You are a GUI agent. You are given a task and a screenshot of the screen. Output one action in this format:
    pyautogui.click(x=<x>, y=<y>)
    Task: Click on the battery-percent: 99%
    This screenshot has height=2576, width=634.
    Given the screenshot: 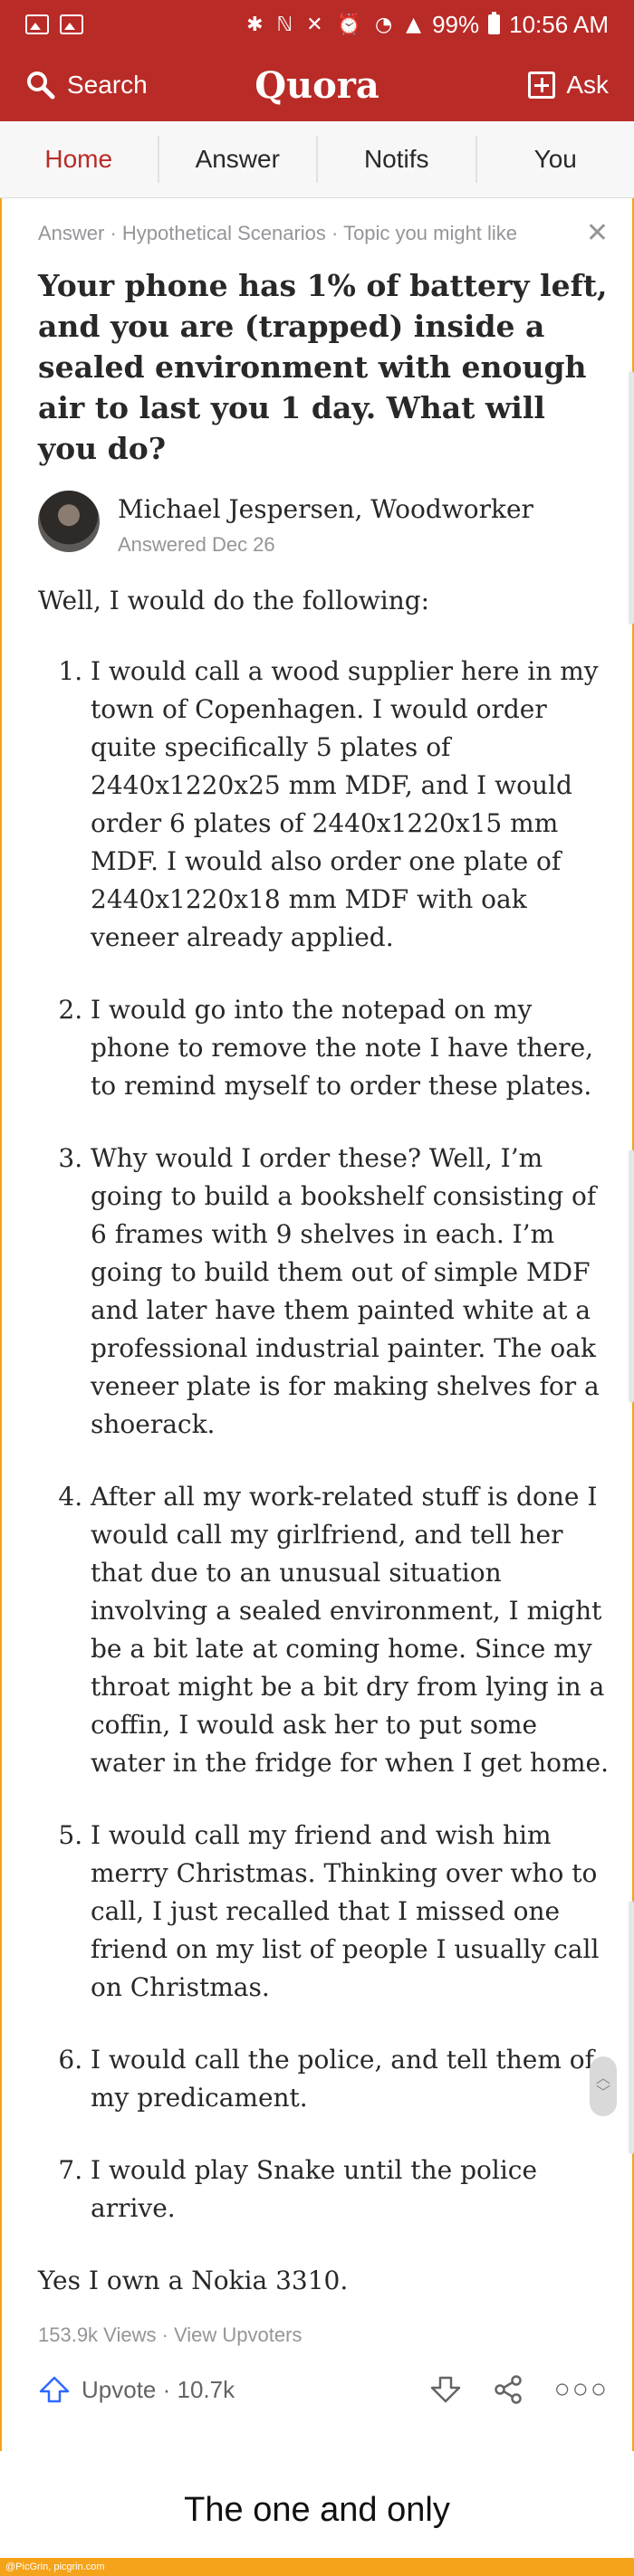 What is the action you would take?
    pyautogui.click(x=456, y=24)
    